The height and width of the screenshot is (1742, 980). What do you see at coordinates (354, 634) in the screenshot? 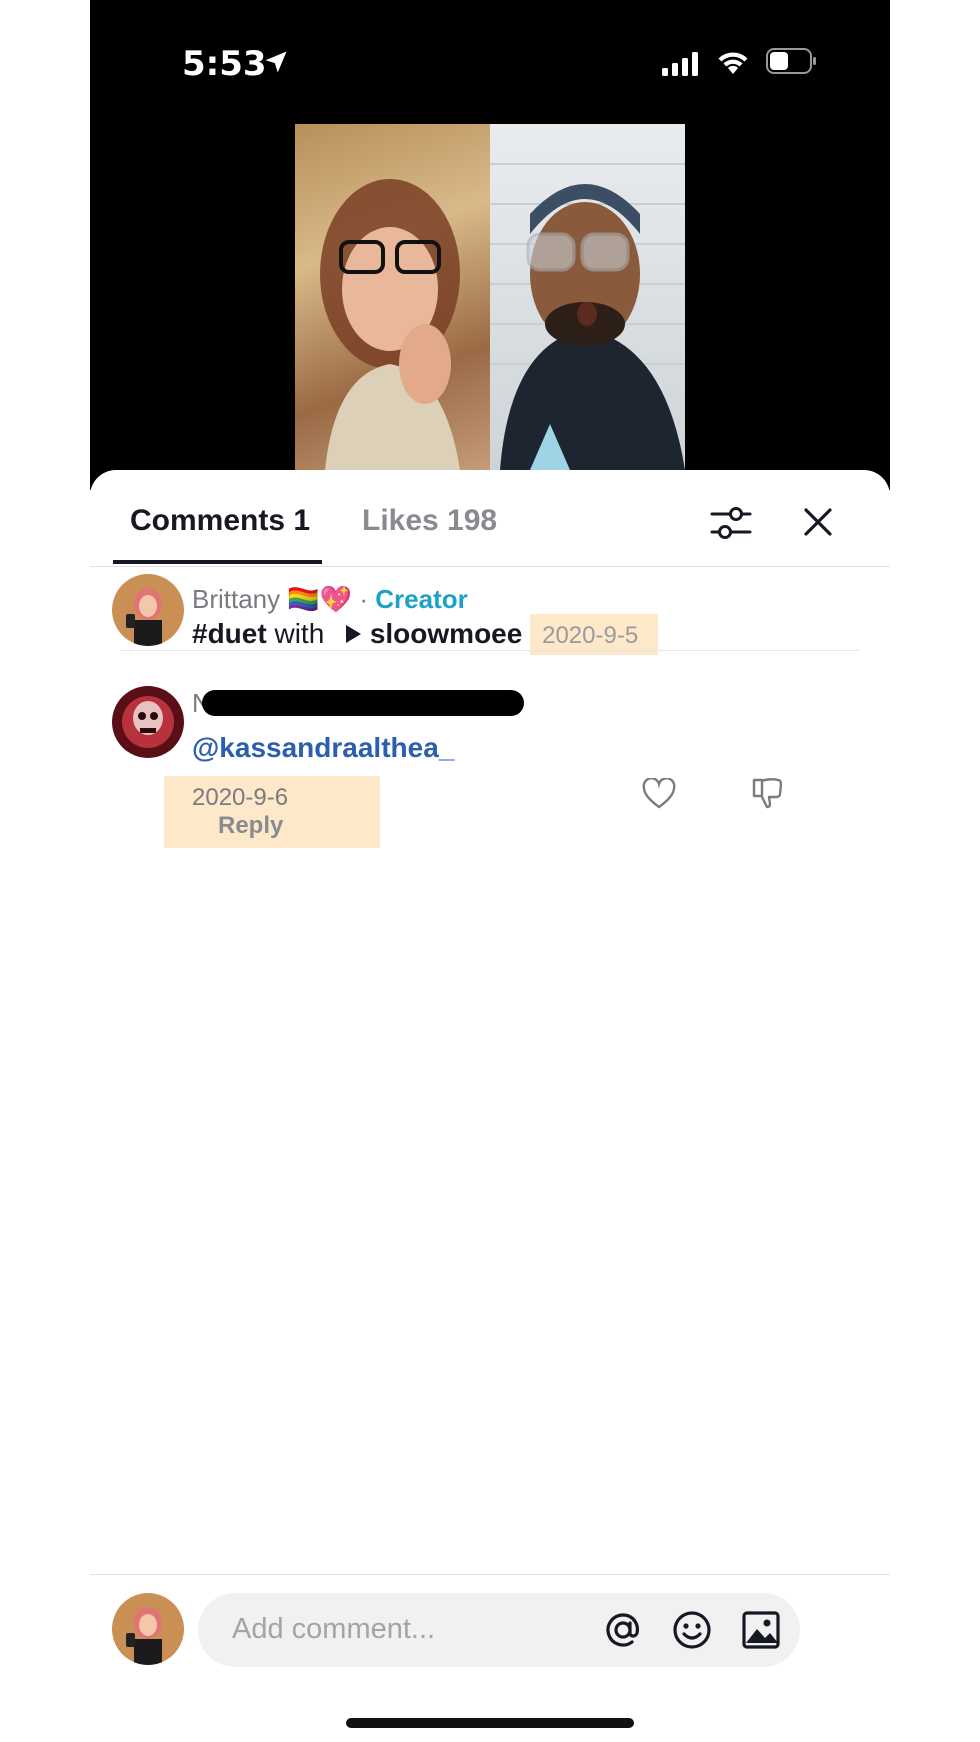
I see `play-icon` at bounding box center [354, 634].